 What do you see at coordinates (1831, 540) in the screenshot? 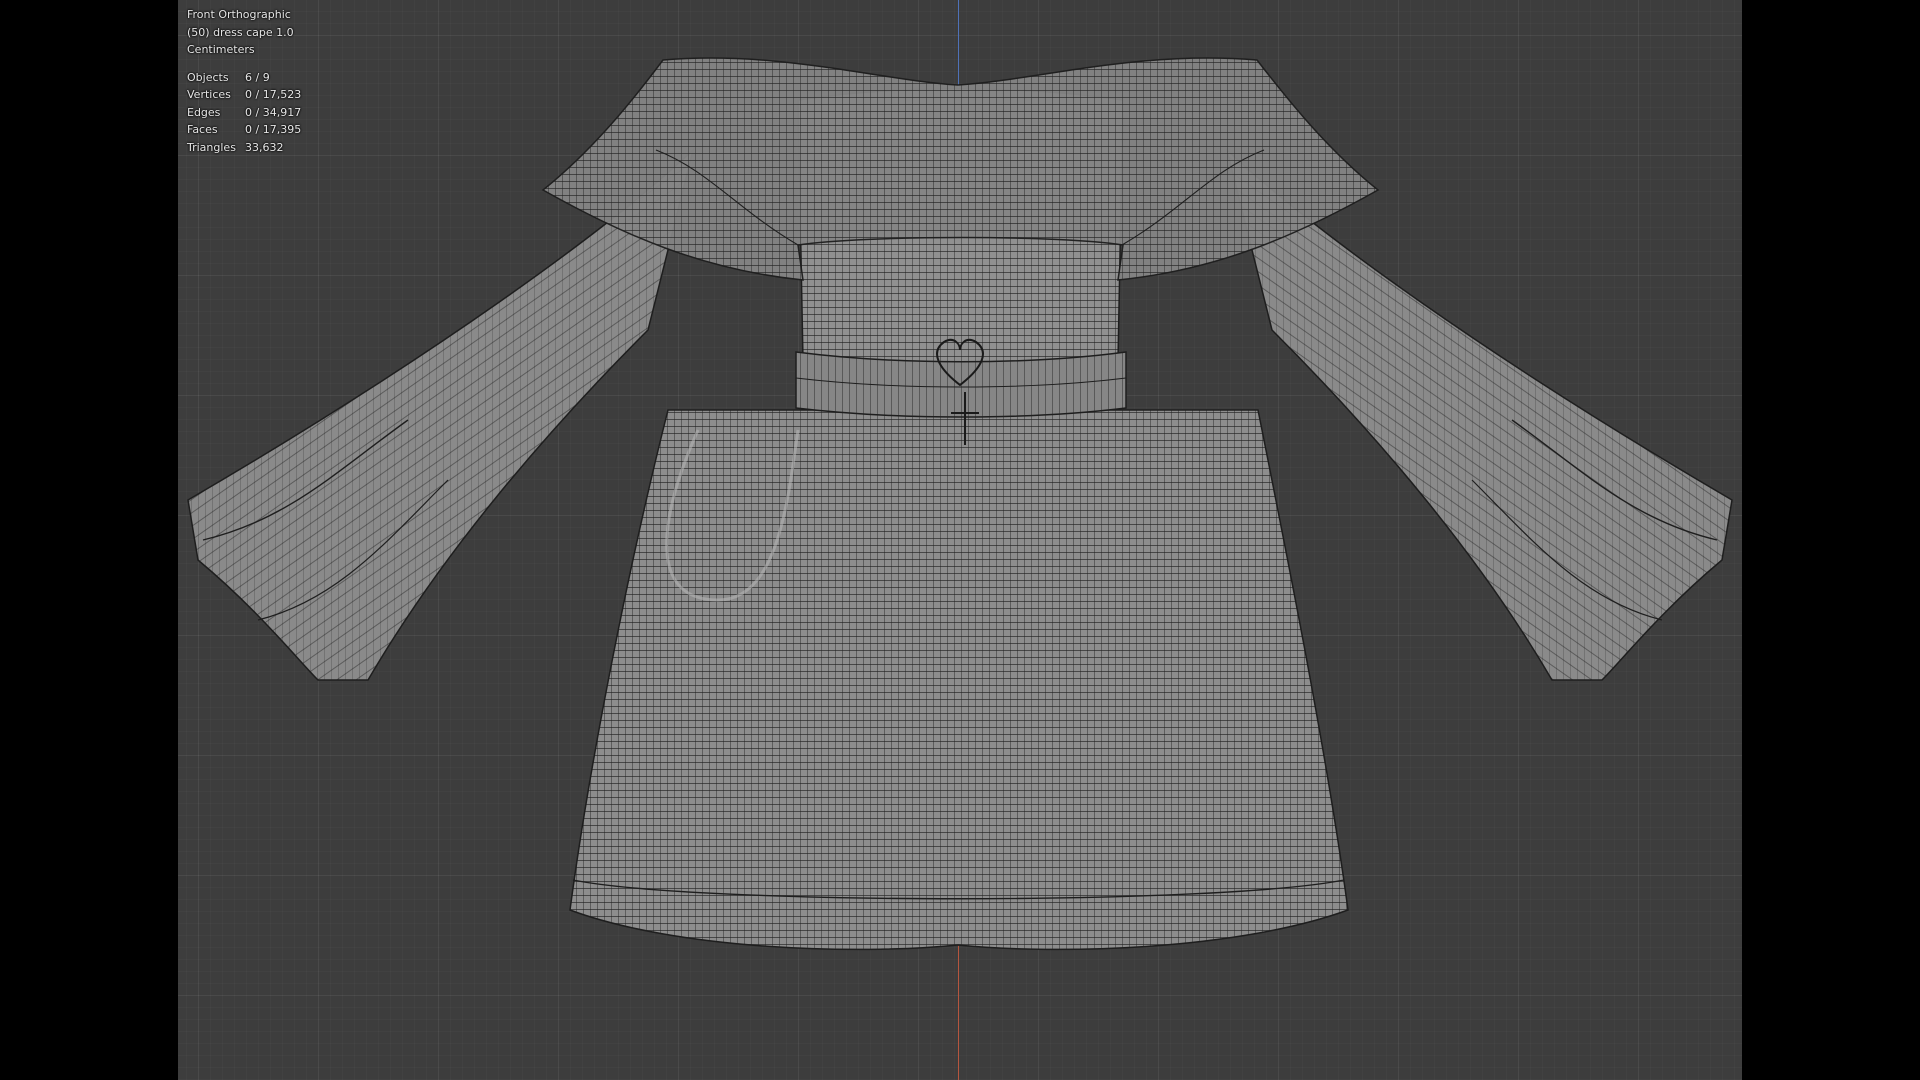
I see `letterbox-right` at bounding box center [1831, 540].